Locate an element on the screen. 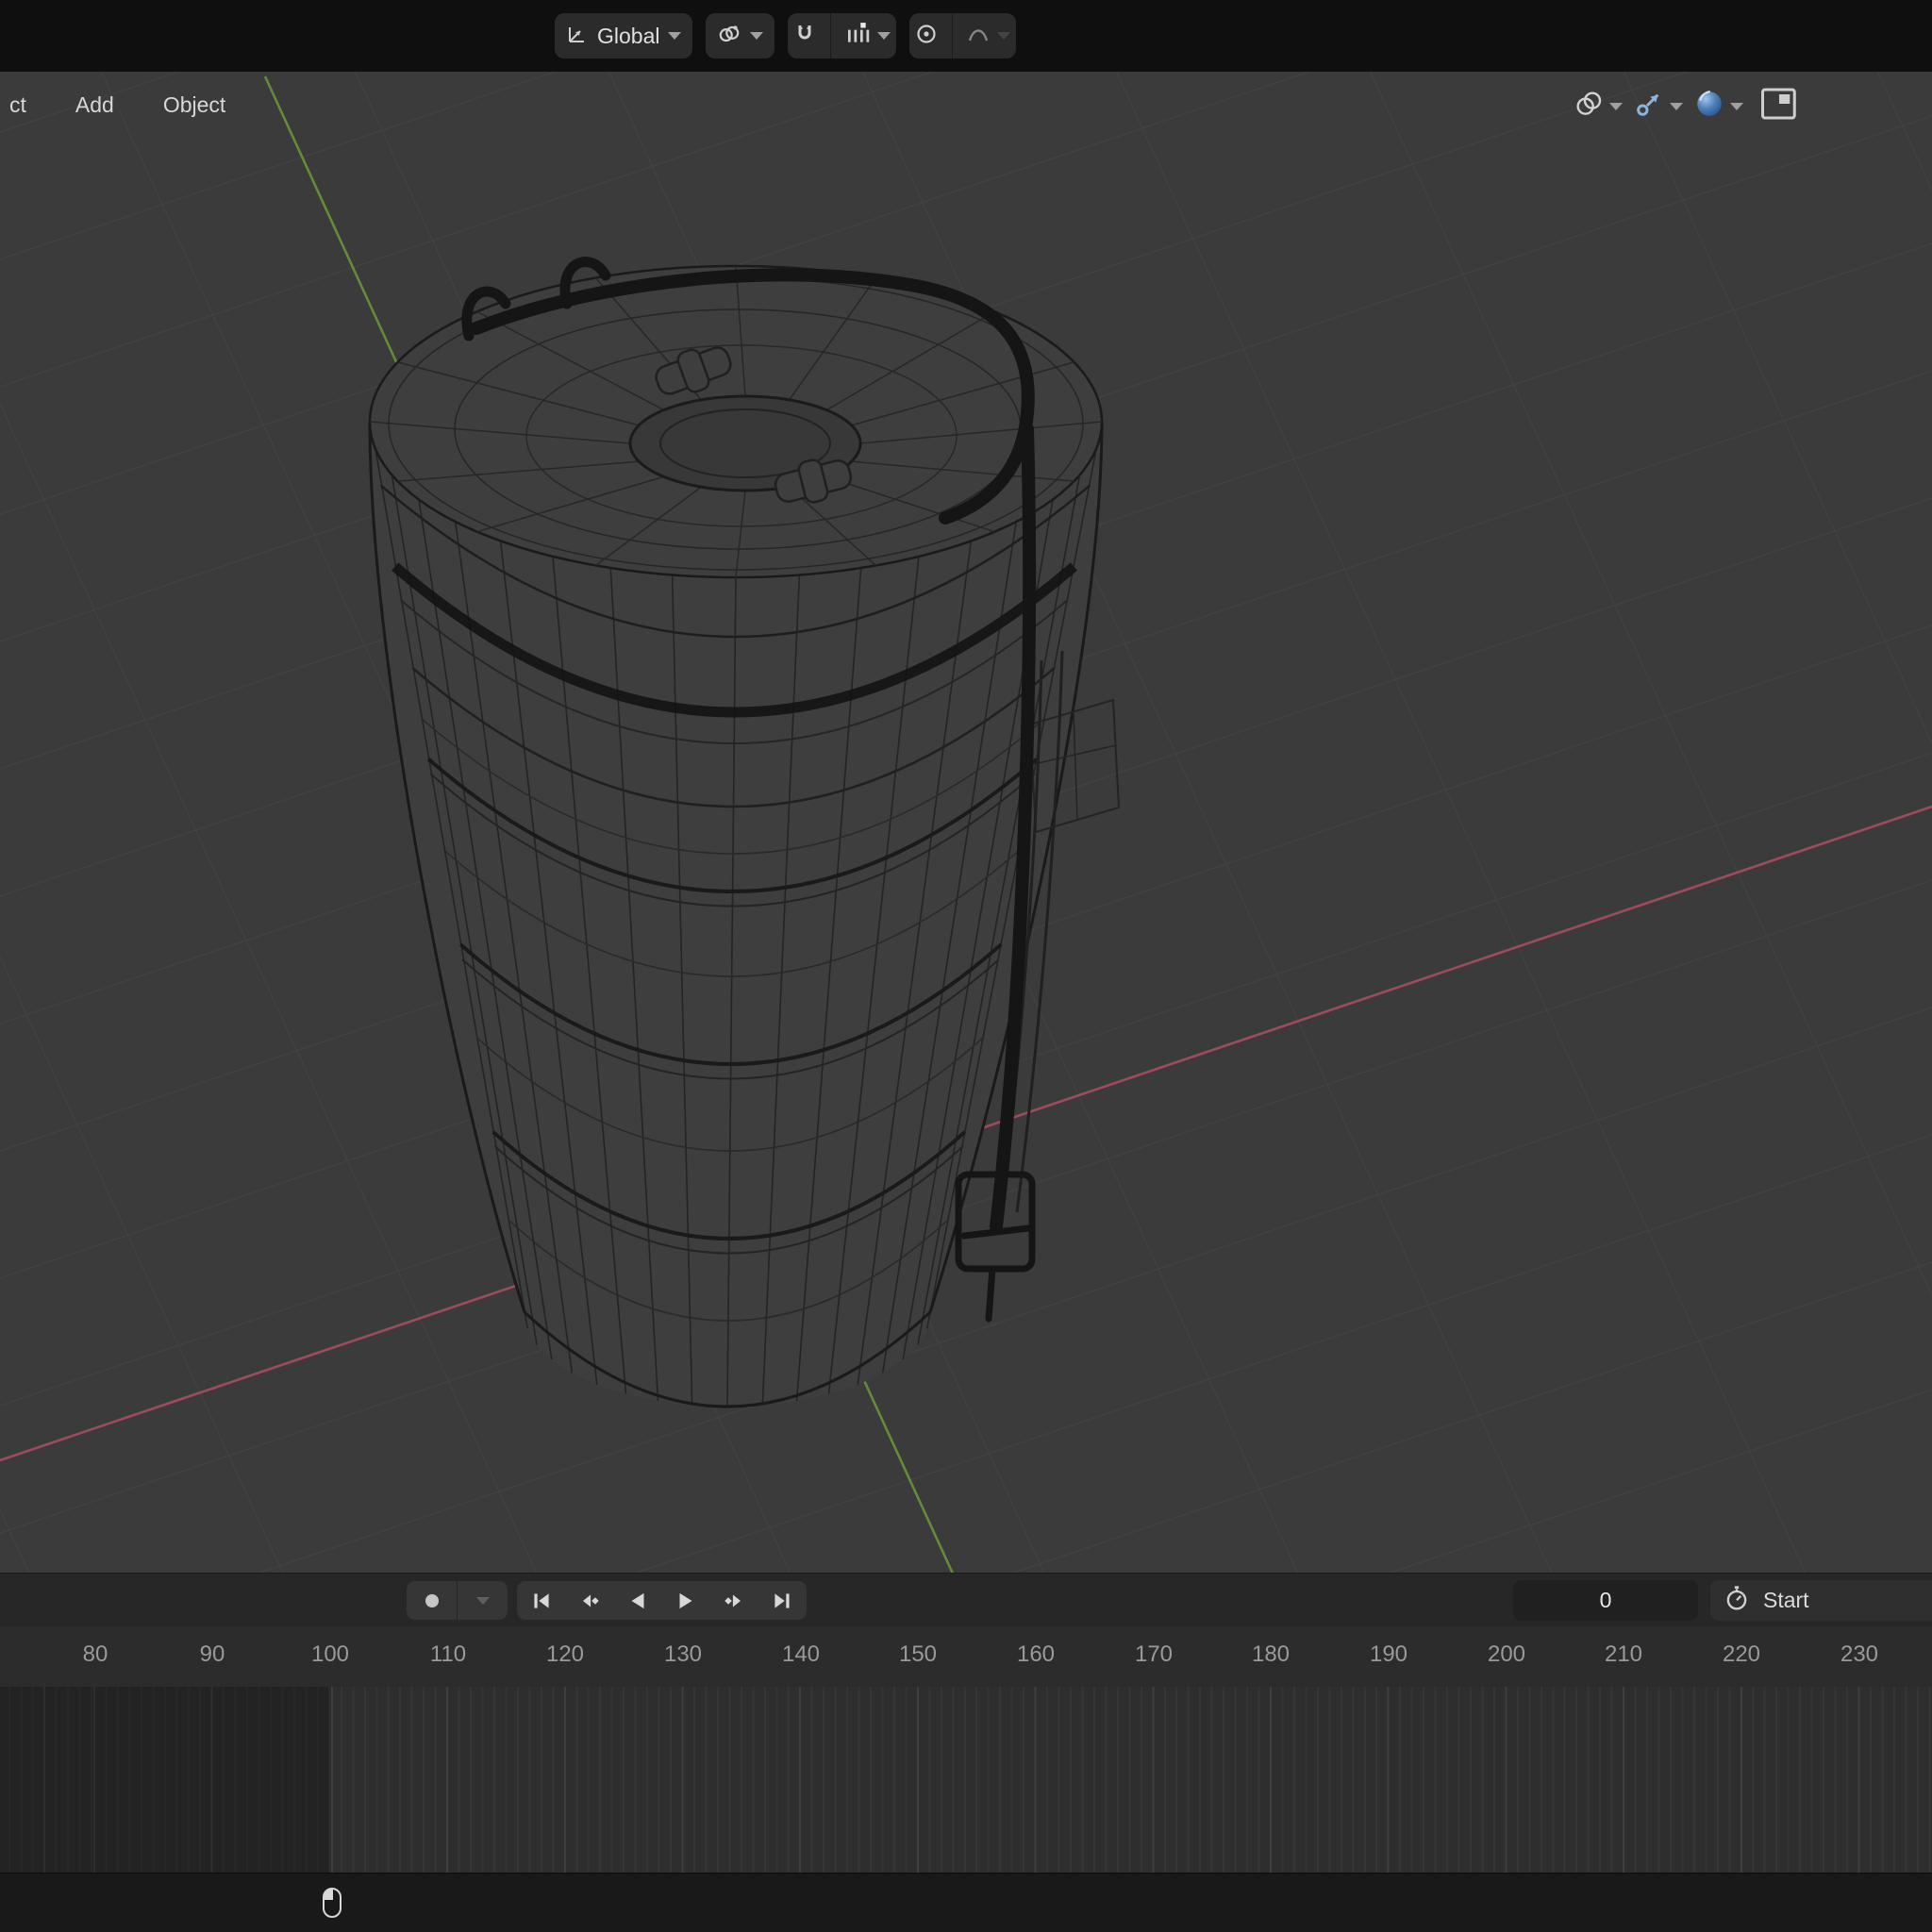 The height and width of the screenshot is (1932, 1932). mouse-hint-icon is located at coordinates (332, 1905).